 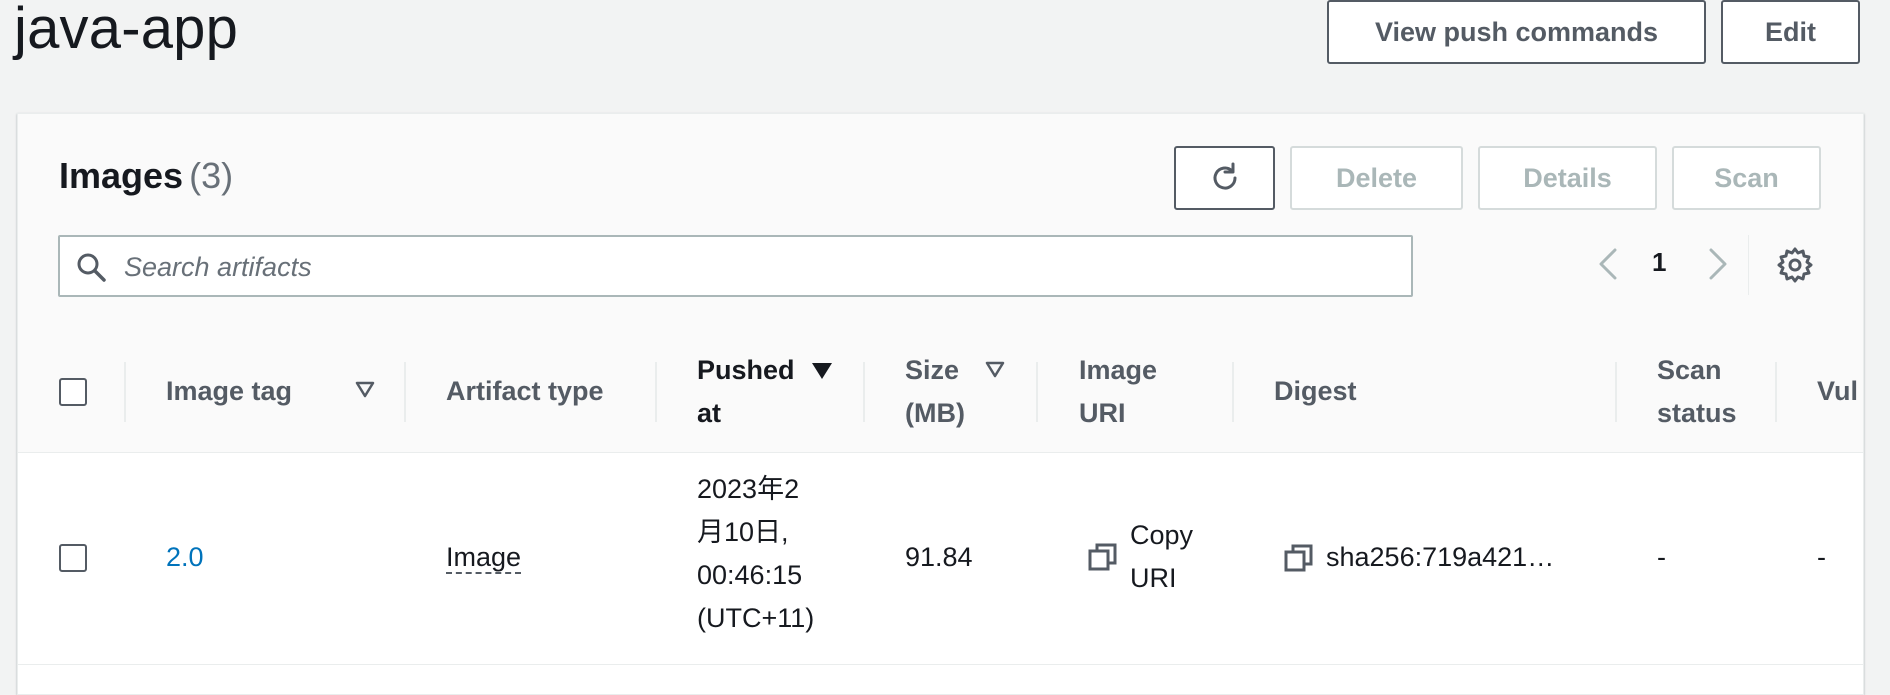 What do you see at coordinates (1153, 578) in the screenshot?
I see `copy-uri-label-line2: URI` at bounding box center [1153, 578].